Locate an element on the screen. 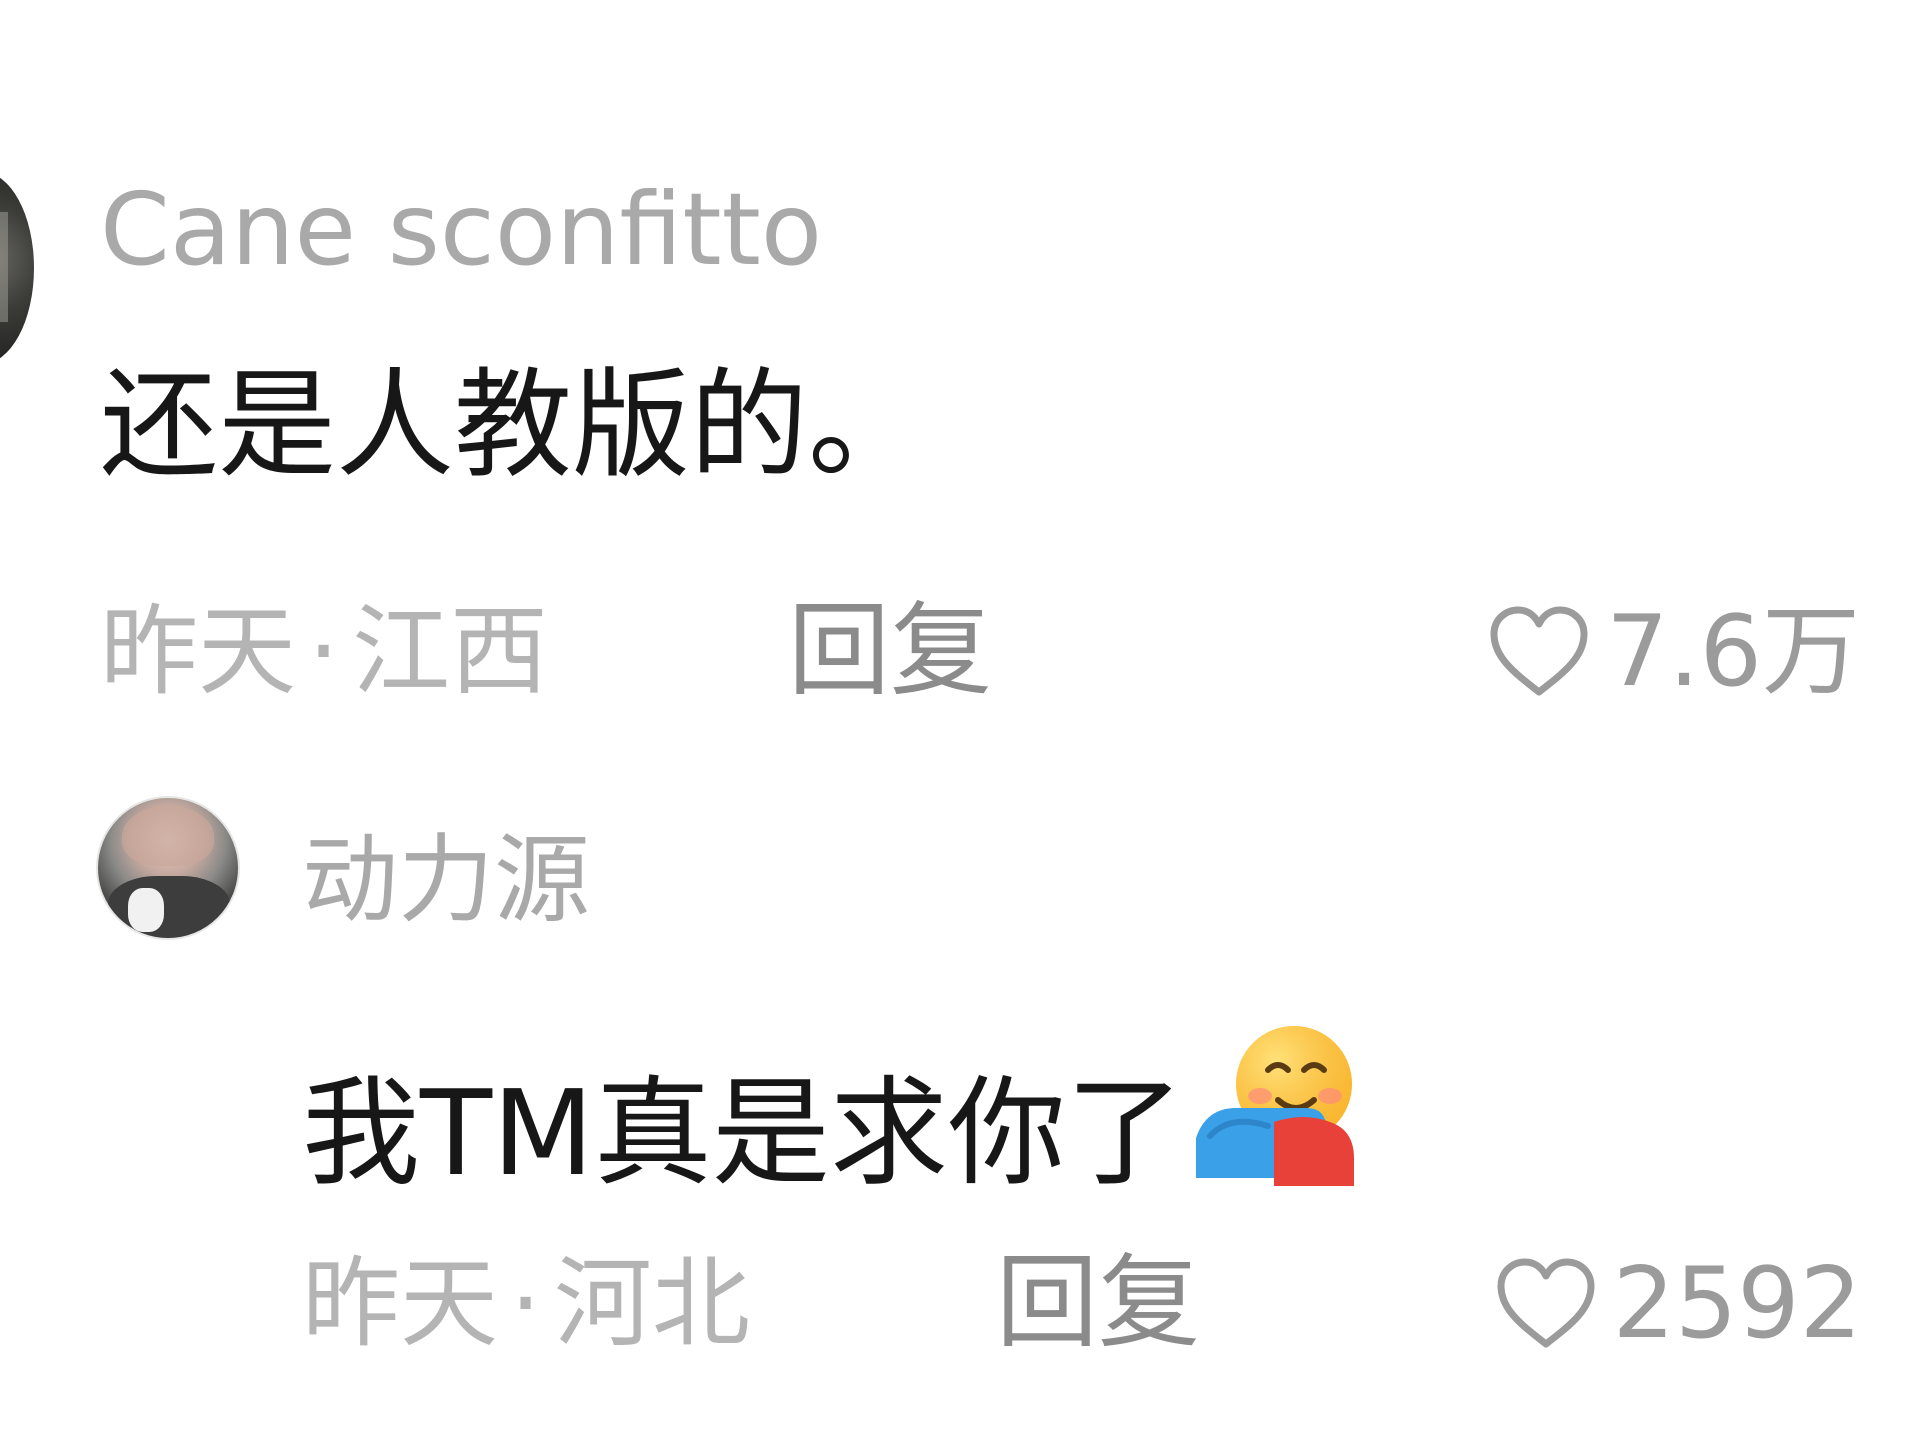 This screenshot has width=1920, height=1440. like-button: 2592 is located at coordinates (1677, 1304).